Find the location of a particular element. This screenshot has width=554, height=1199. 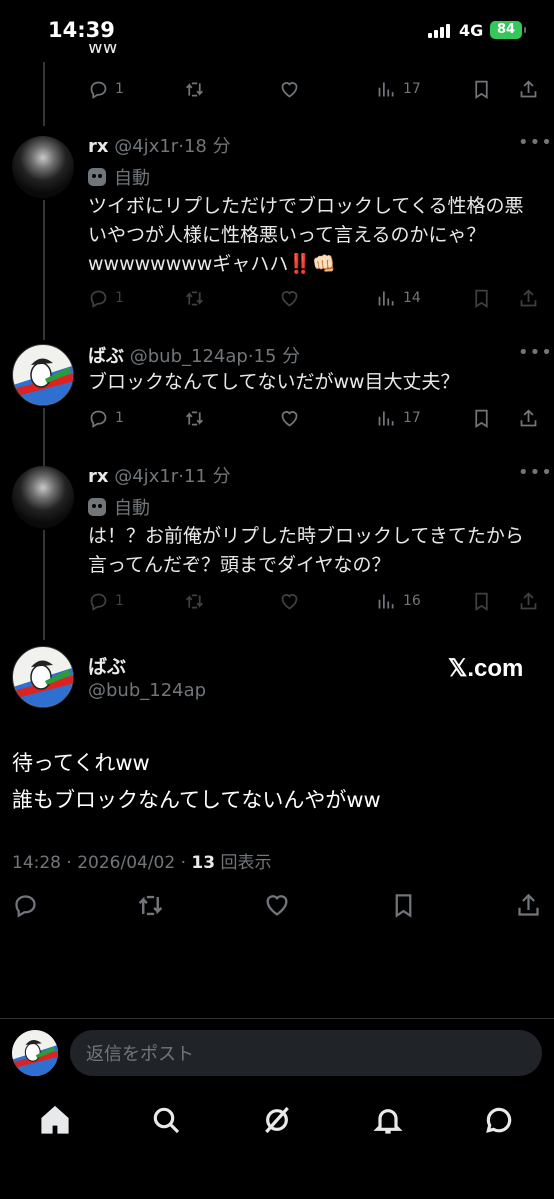

tweet-text: ブロックなんてしてないだがww目大丈夫？ is located at coordinates (274, 382).